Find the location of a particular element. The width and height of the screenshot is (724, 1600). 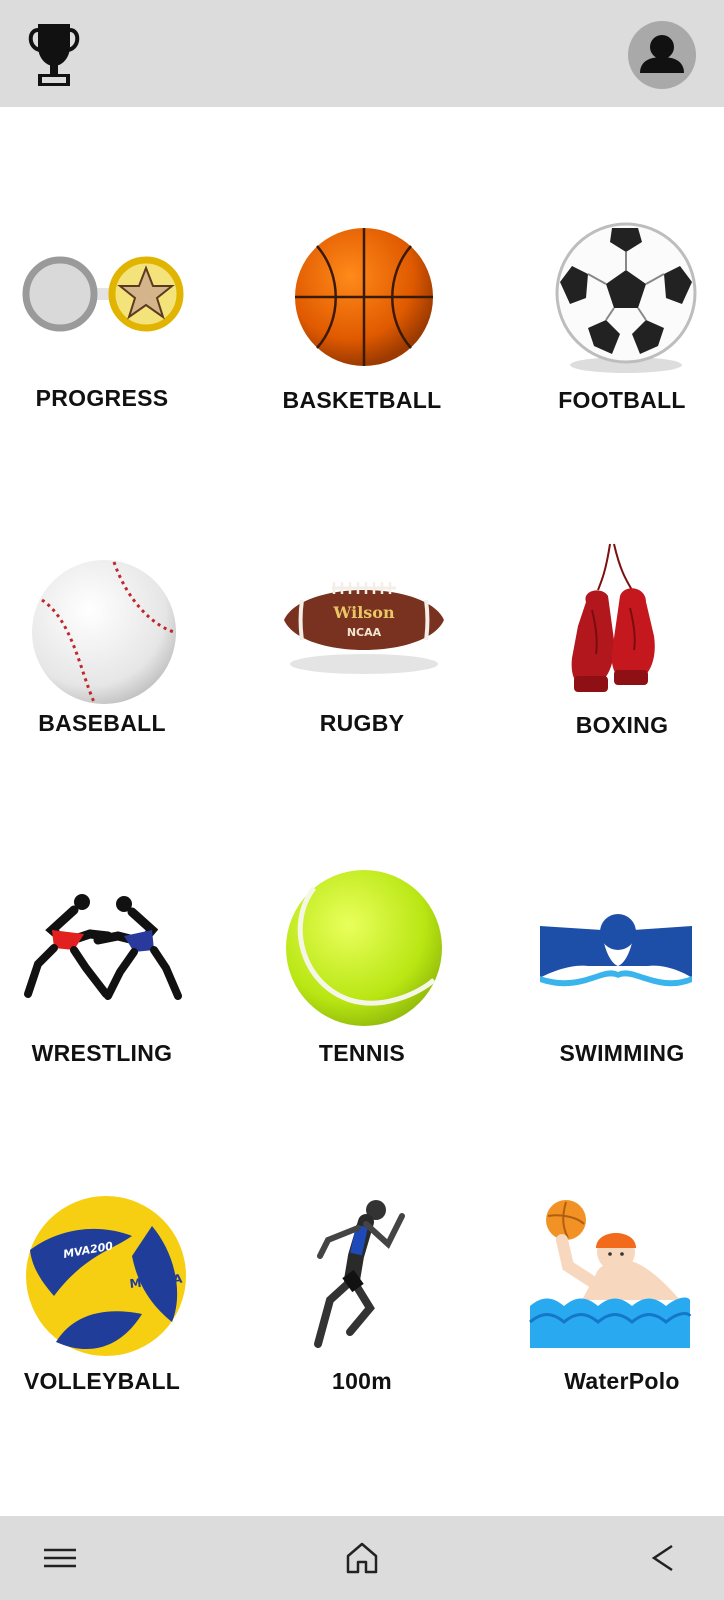

top-app-bar is located at coordinates (362, 53).